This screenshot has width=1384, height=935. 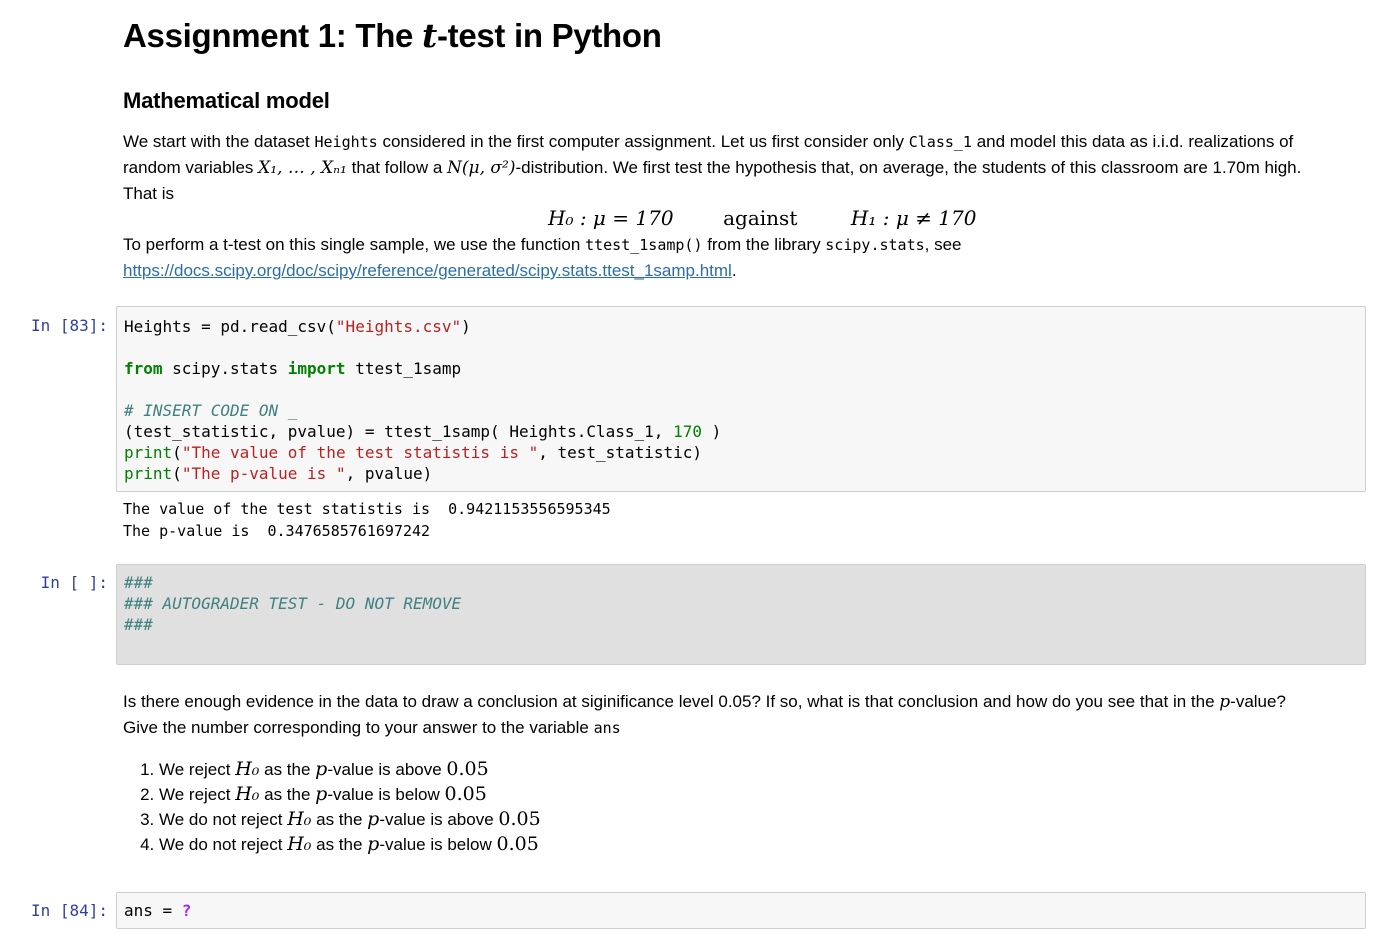 I want to click on autograder-cell-prompt: In [ ]:, so click(x=74, y=582).